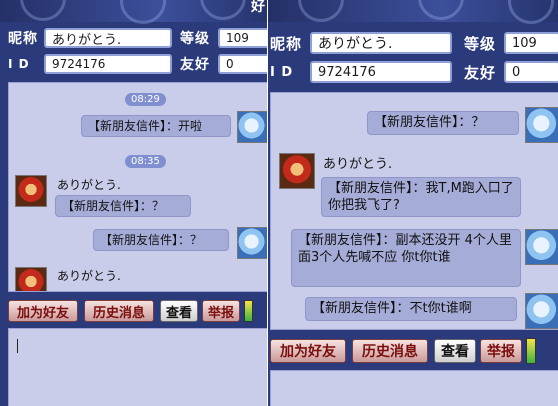 This screenshot has width=558, height=406. I want to click on message-text: 【新朋友信件】：开啦, so click(145, 126).